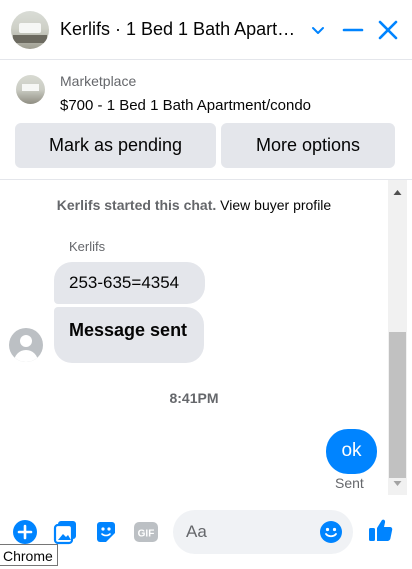 The height and width of the screenshot is (569, 412). I want to click on scroll-down-arrow-icon, so click(397, 483).